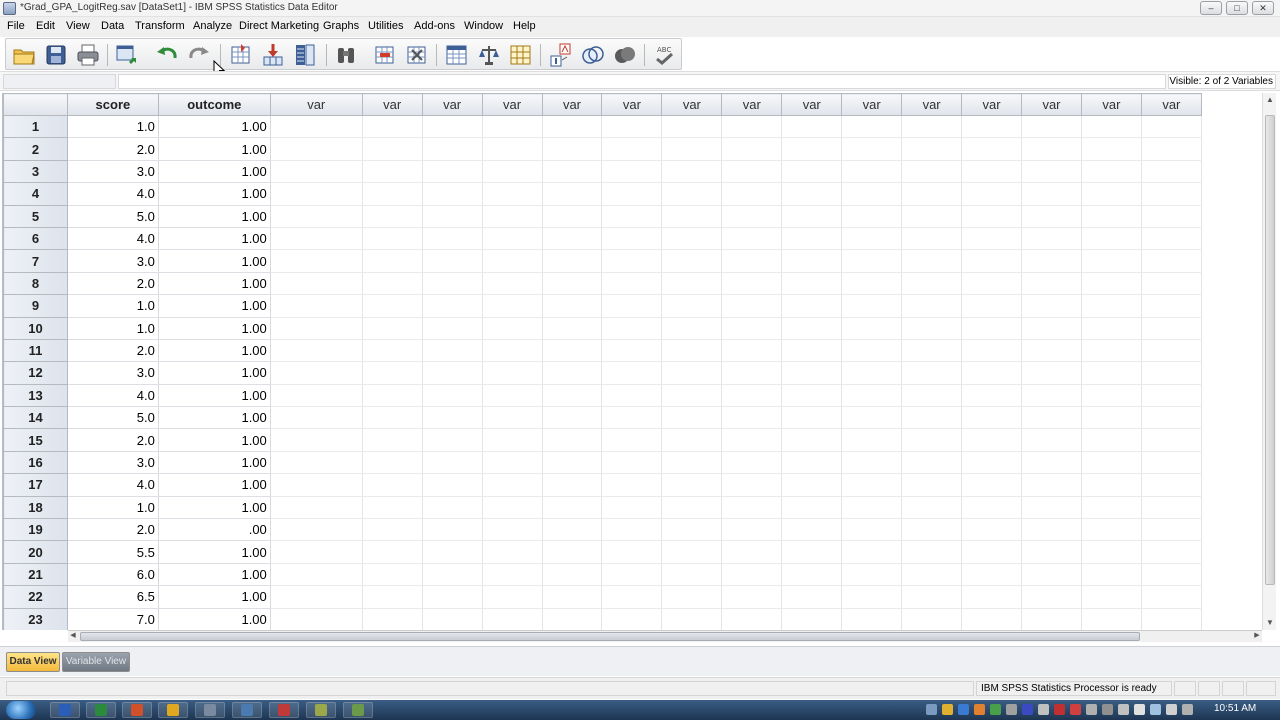 Image resolution: width=1280 pixels, height=720 pixels. What do you see at coordinates (1263, 8) in the screenshot?
I see `close-button: ✕` at bounding box center [1263, 8].